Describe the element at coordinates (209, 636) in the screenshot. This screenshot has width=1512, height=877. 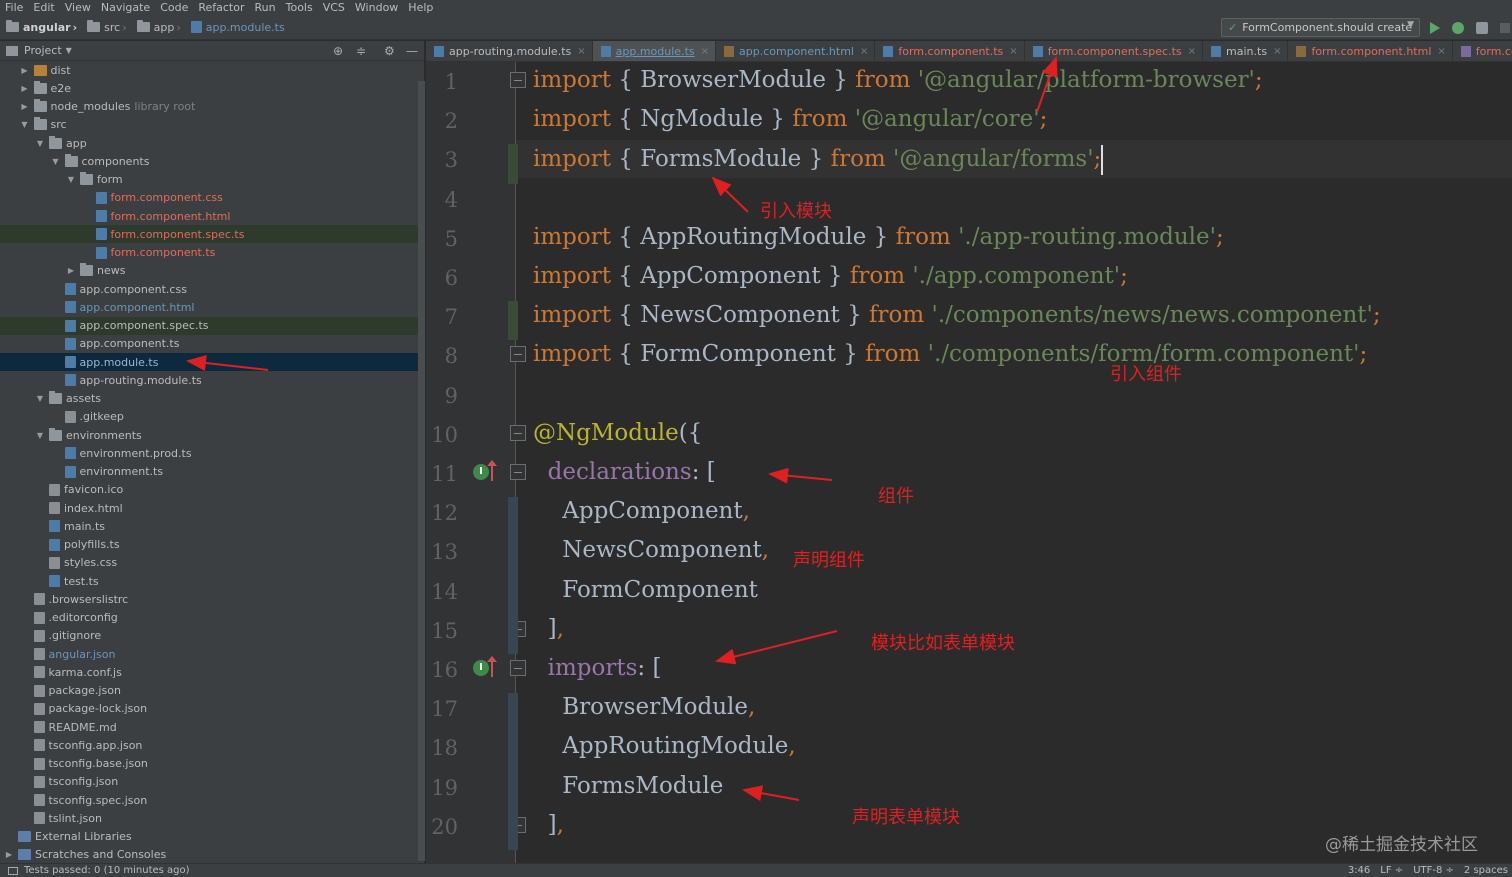
I see `tree-item: .gitignore` at that location.